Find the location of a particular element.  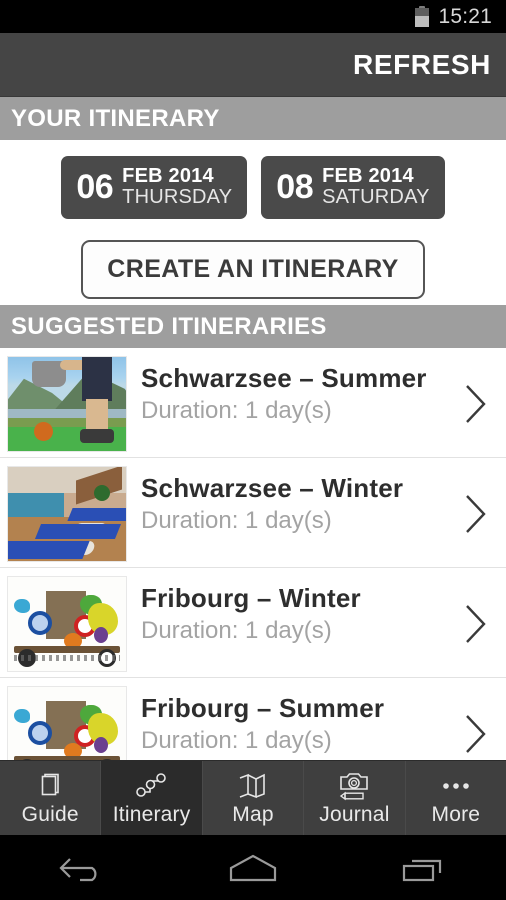

suggested-itineraries-header: SUGGESTED ITINERARIES is located at coordinates (253, 327).